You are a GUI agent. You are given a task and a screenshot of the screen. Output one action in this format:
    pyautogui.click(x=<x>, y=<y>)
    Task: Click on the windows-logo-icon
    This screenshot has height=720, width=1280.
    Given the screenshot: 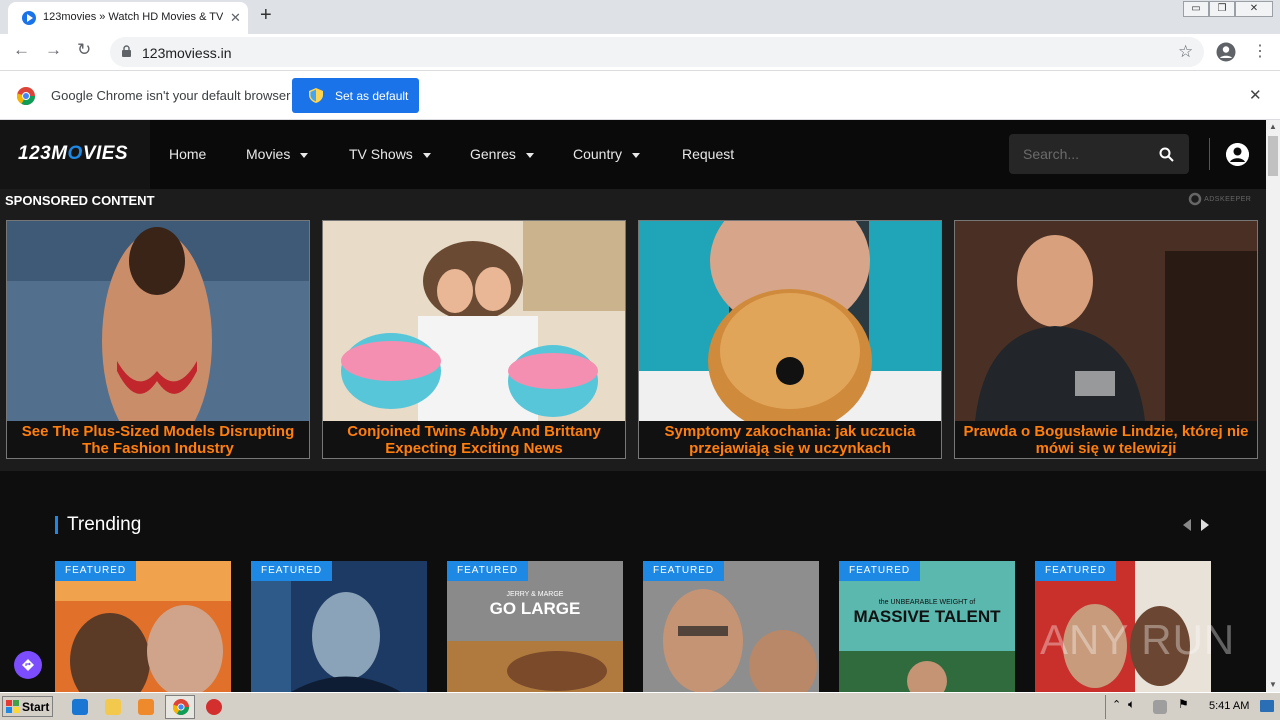 What is the action you would take?
    pyautogui.click(x=12, y=706)
    